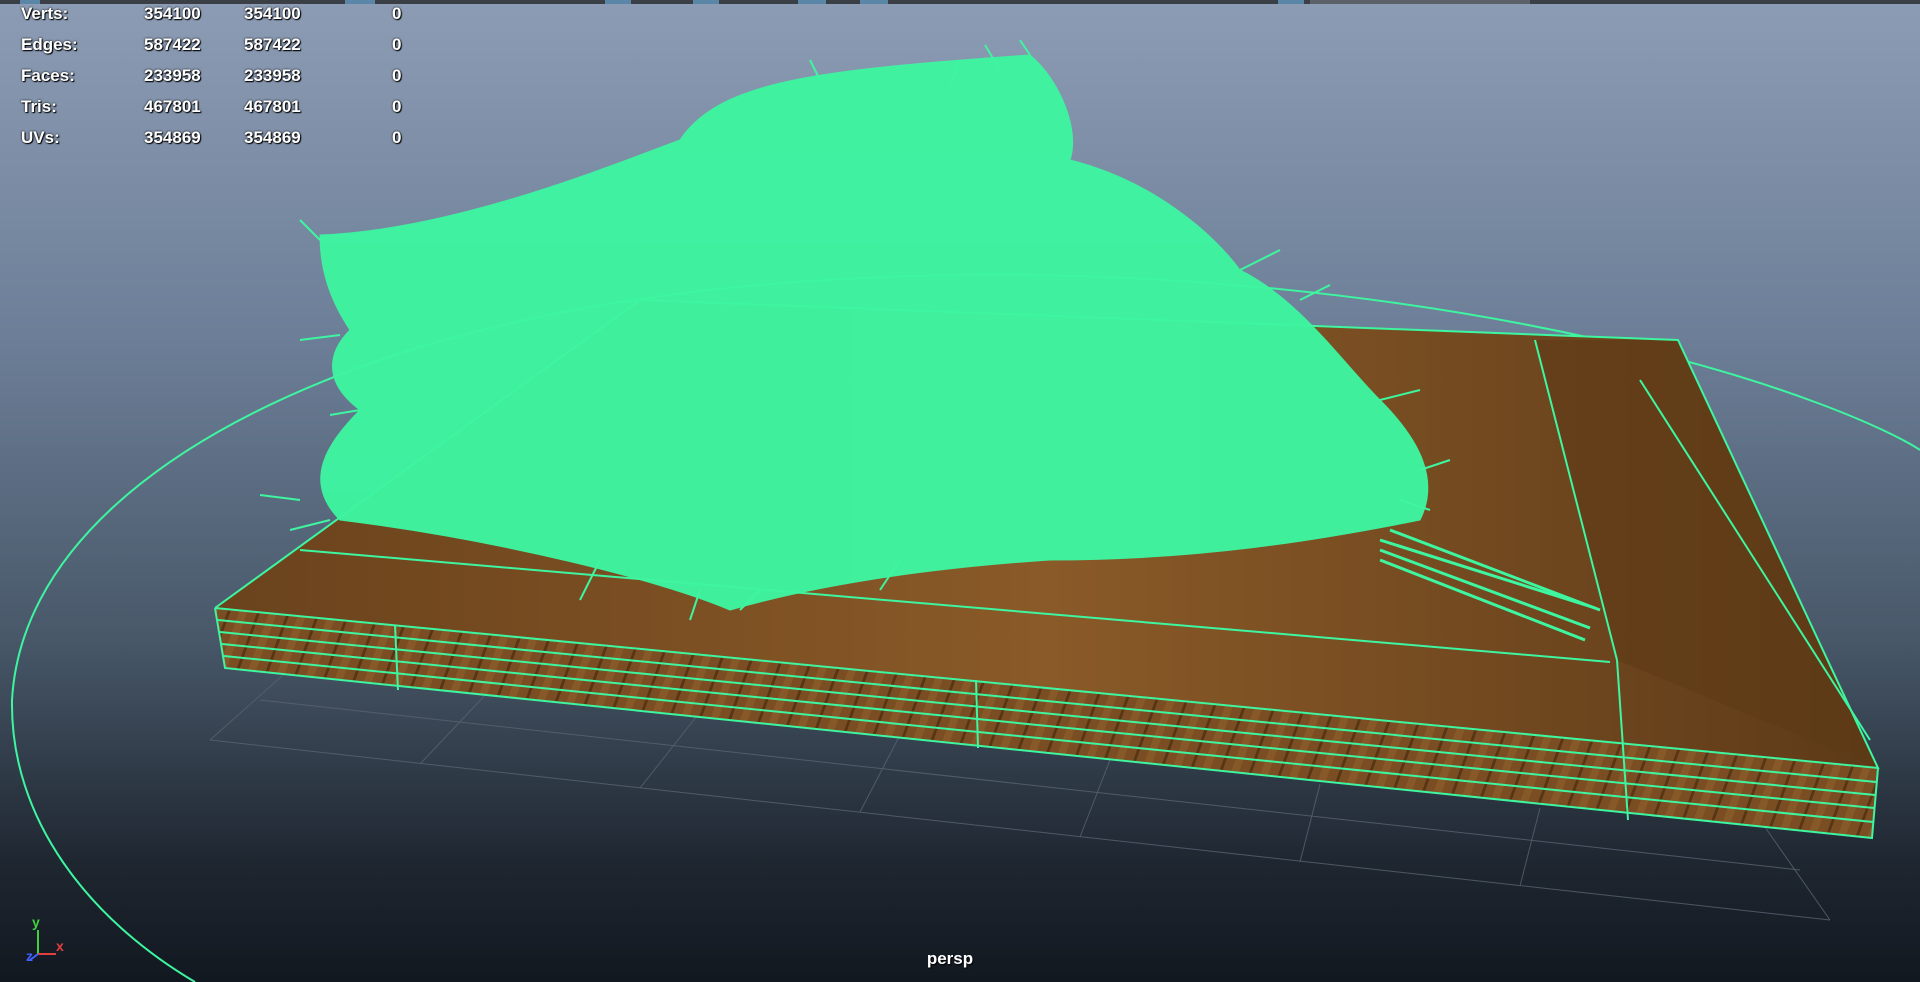 The width and height of the screenshot is (1920, 982). What do you see at coordinates (272, 75) in the screenshot?
I see `stat-selected: 233958` at bounding box center [272, 75].